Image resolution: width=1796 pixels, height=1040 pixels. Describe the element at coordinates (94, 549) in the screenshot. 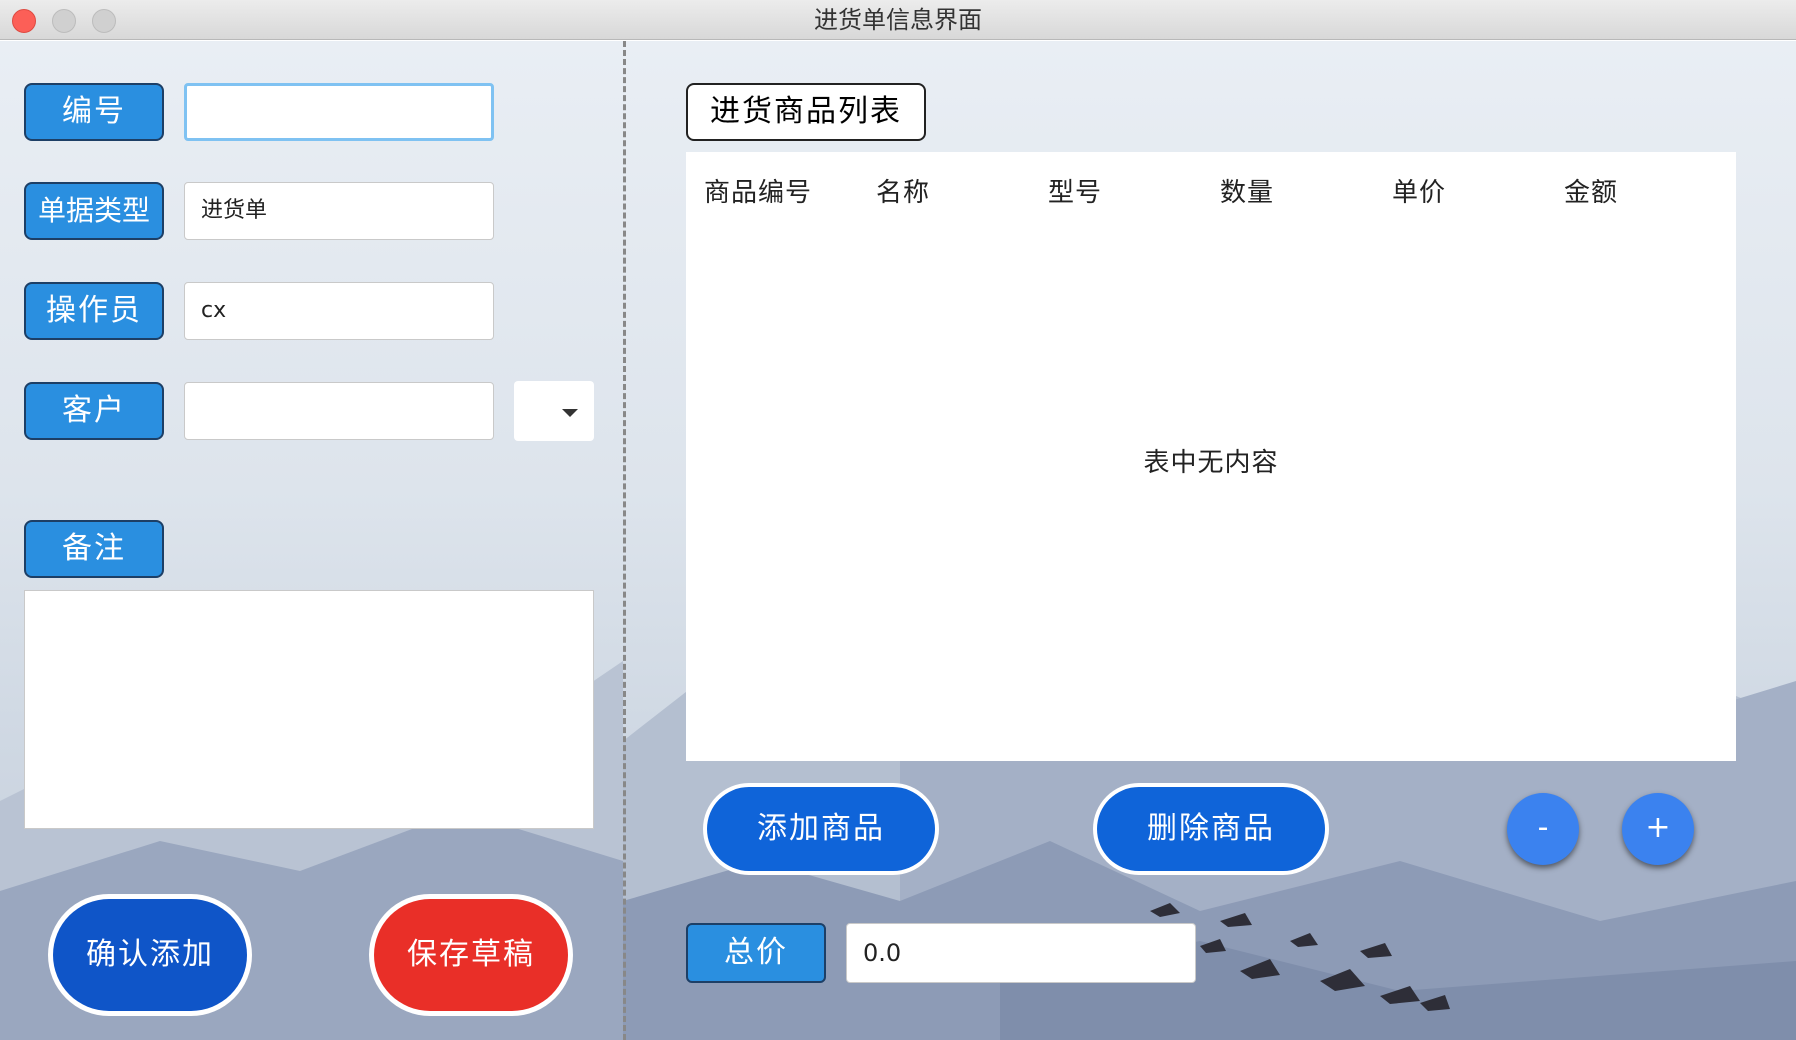

I see `notes-label: 备注` at that location.